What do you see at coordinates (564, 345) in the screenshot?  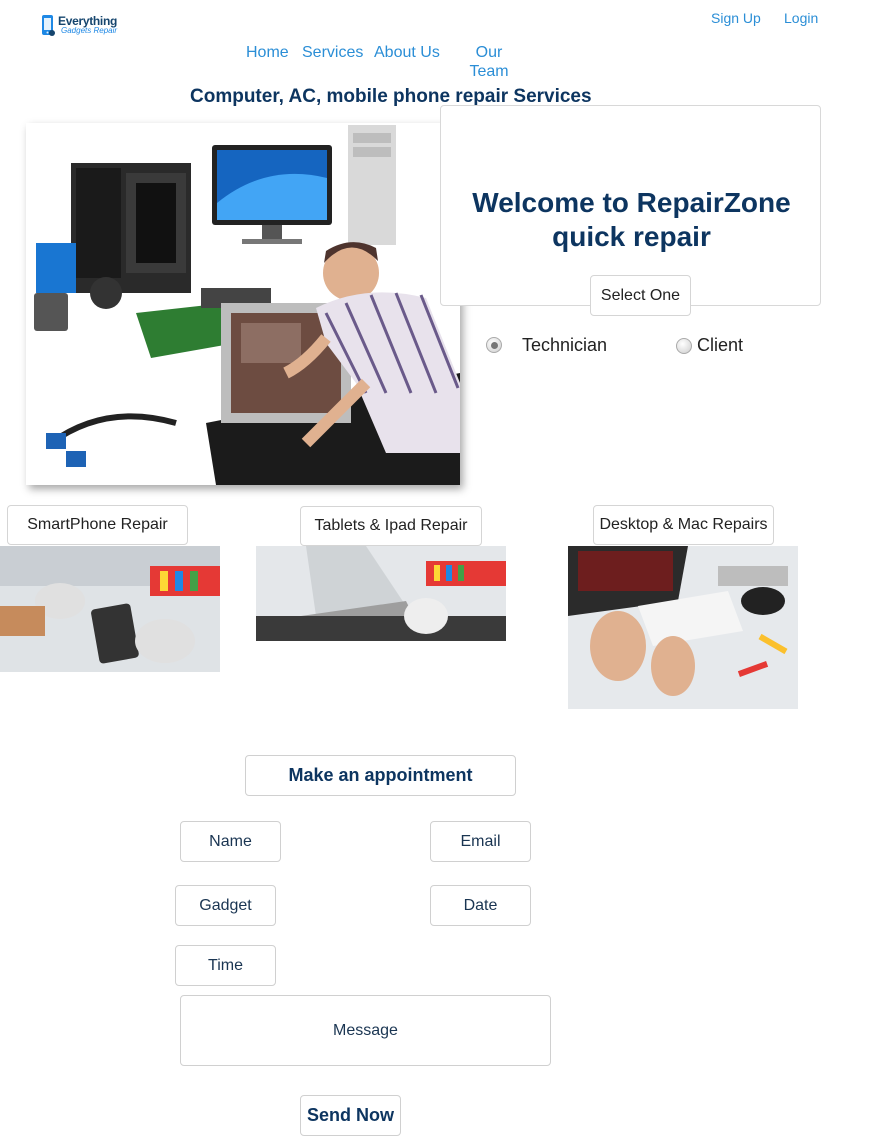 I see `technician-radio-label: Technician` at bounding box center [564, 345].